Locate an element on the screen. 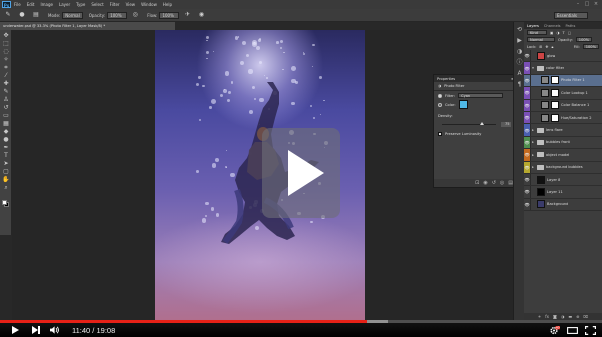 The image size is (602, 337). large-play-button is located at coordinates (301, 173).